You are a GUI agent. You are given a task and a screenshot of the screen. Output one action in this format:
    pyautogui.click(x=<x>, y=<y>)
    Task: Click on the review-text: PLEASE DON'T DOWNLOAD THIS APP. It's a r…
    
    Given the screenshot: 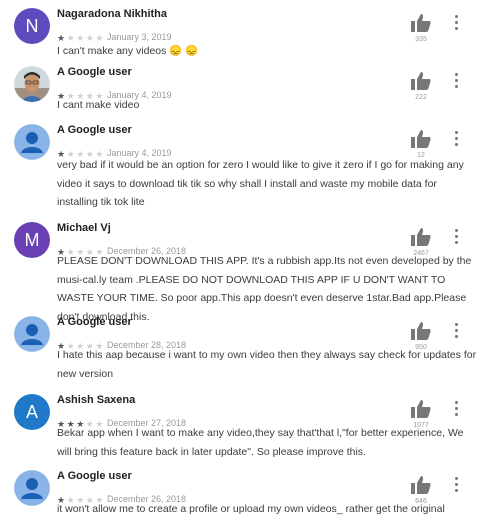 What is the action you would take?
    pyautogui.click(x=264, y=289)
    